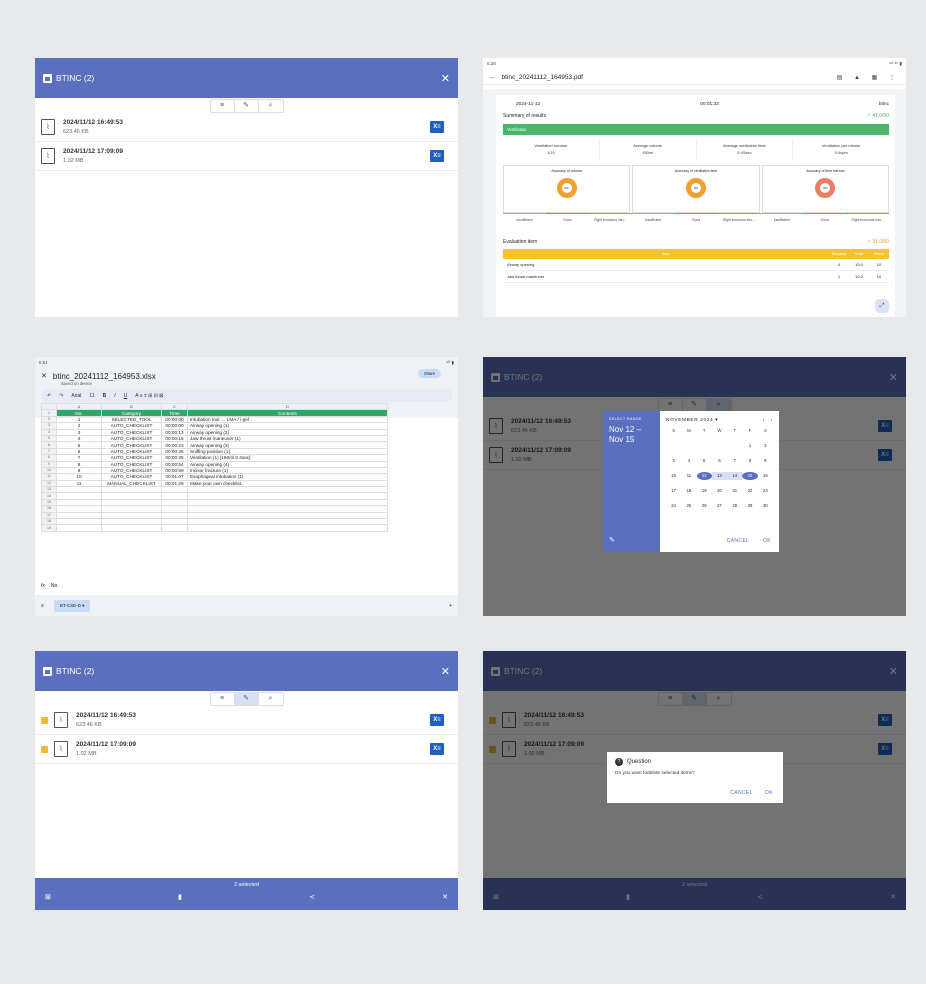 The width and height of the screenshot is (926, 984). I want to click on calendar-day: 7, so click(734, 461).